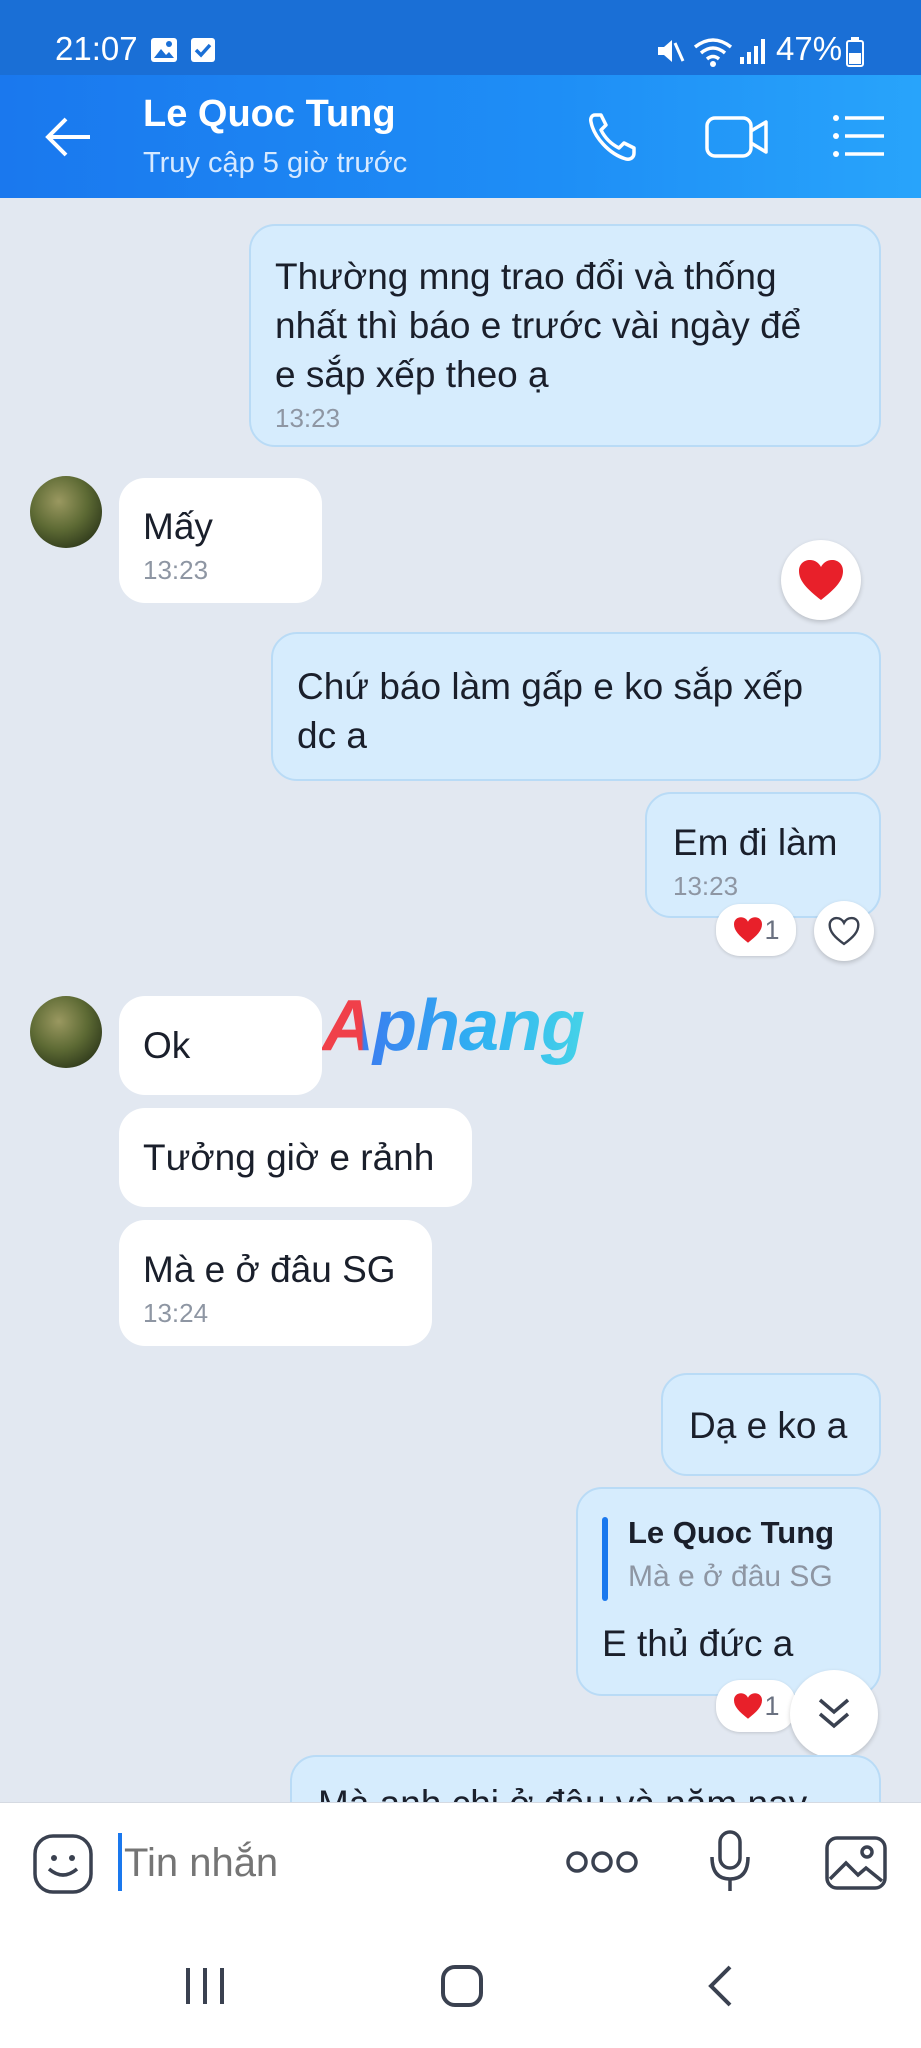  Describe the element at coordinates (178, 526) in the screenshot. I see `message-text: Mấy` at that location.